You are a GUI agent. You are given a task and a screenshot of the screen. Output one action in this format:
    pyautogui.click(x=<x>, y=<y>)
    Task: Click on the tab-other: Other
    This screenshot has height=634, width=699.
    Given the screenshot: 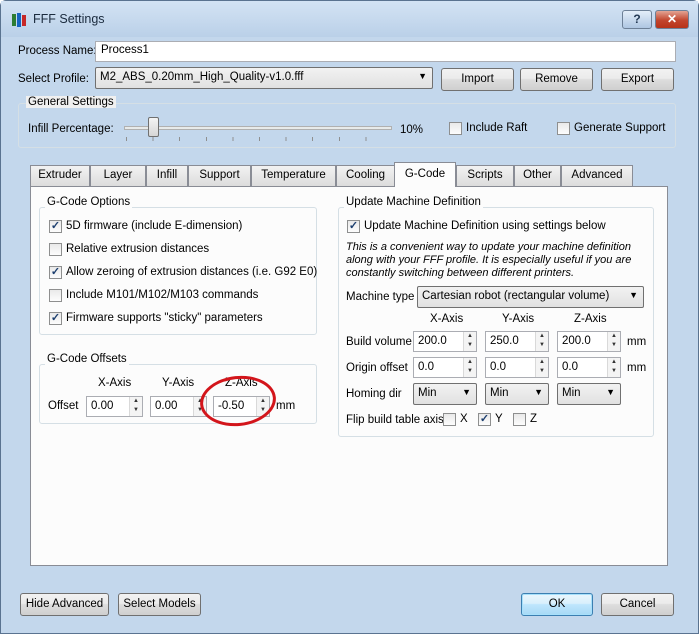 What is the action you would take?
    pyautogui.click(x=537, y=175)
    